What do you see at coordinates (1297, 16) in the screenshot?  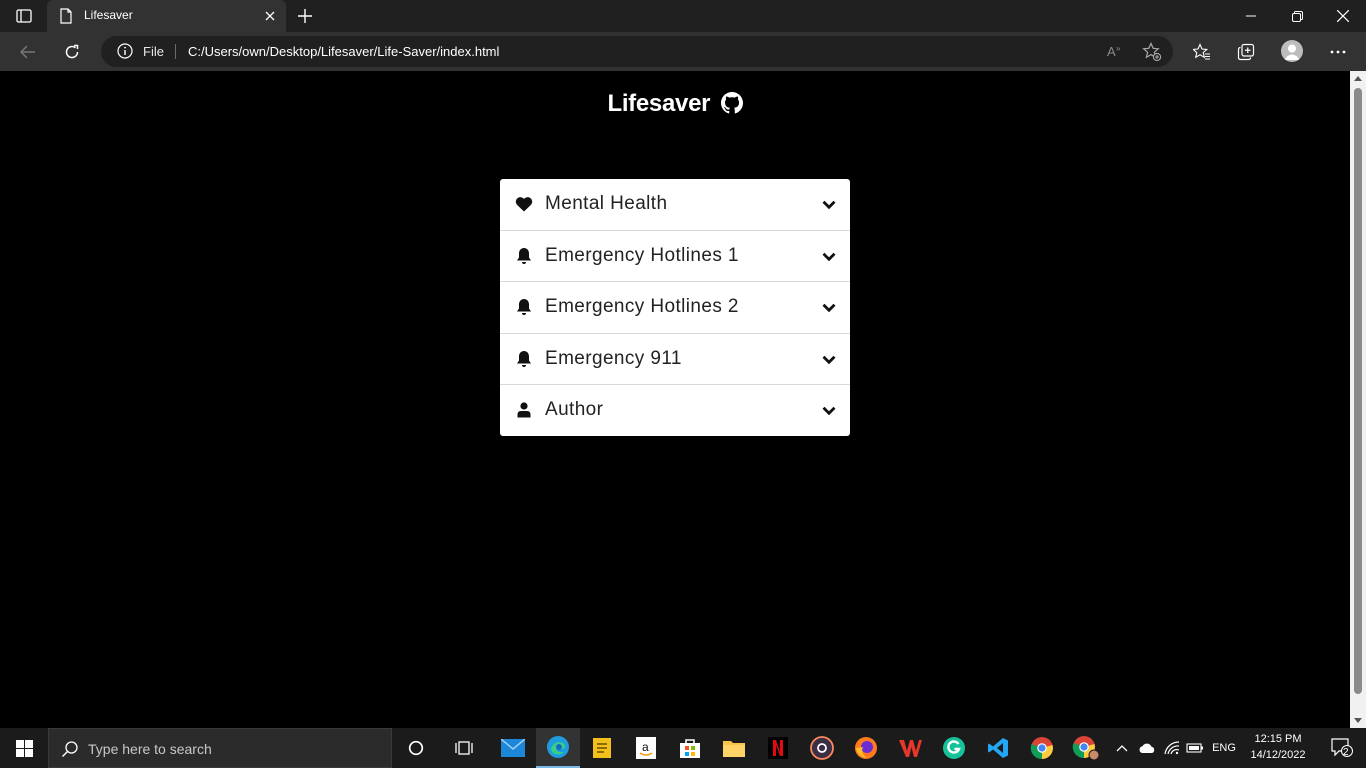 I see `restore-button` at bounding box center [1297, 16].